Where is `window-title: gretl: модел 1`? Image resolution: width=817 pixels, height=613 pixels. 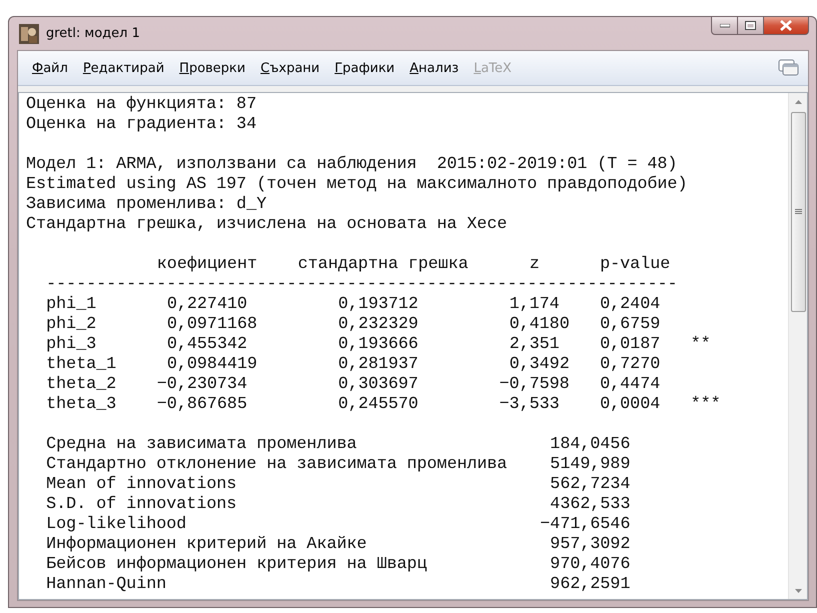
window-title: gretl: модел 1 is located at coordinates (93, 33).